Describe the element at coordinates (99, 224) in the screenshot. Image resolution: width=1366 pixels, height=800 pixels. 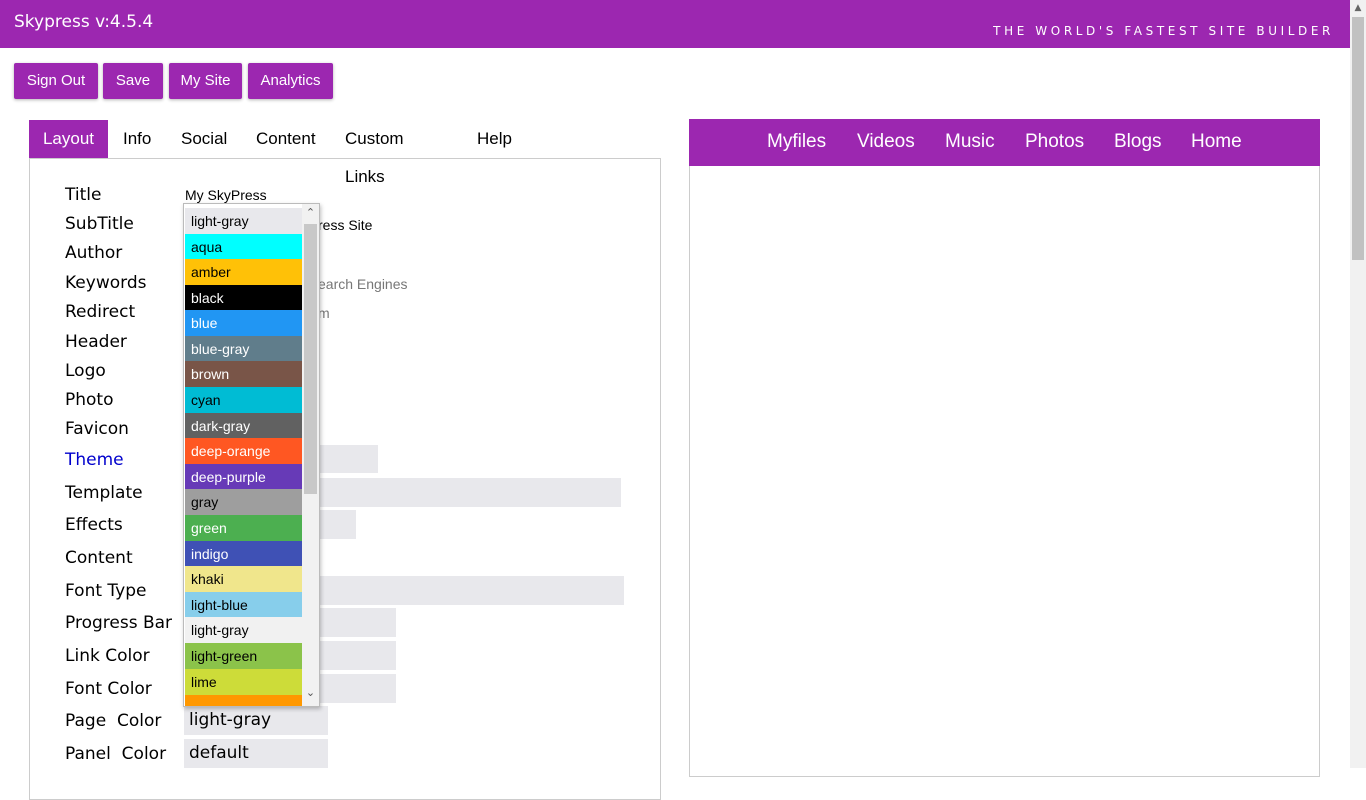
I see `label-subtitle: SubTitle` at that location.